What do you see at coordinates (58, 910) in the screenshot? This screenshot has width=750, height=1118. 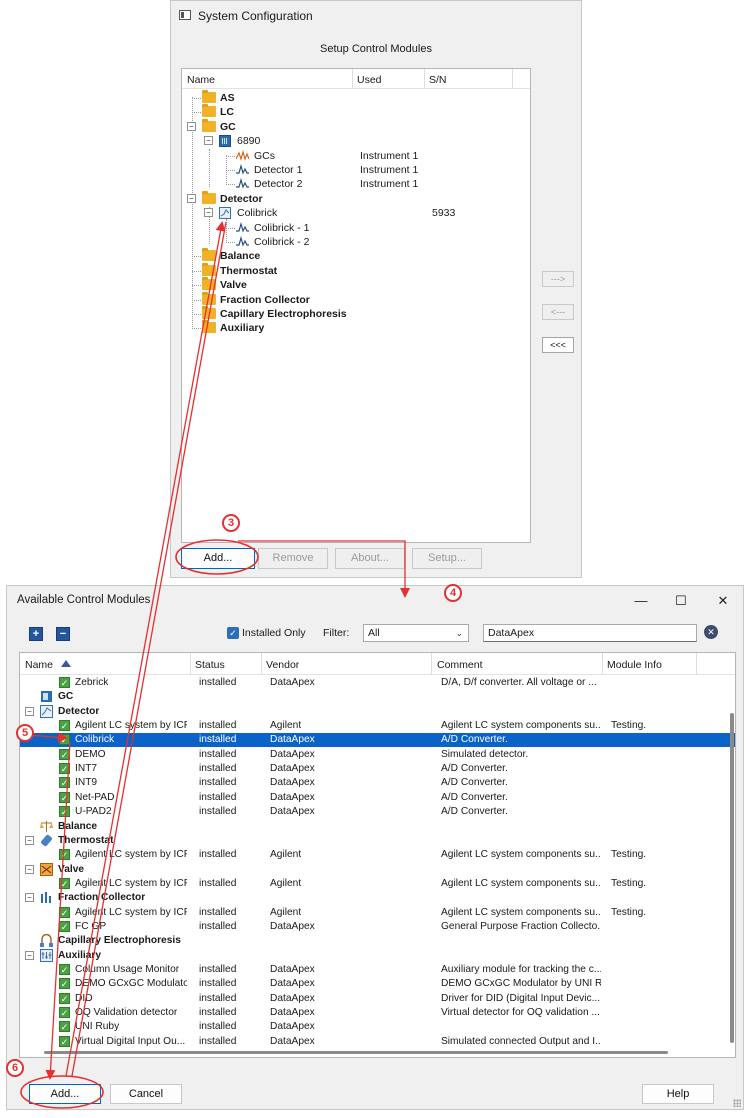 I see `arrow-to-add-button` at bounding box center [58, 910].